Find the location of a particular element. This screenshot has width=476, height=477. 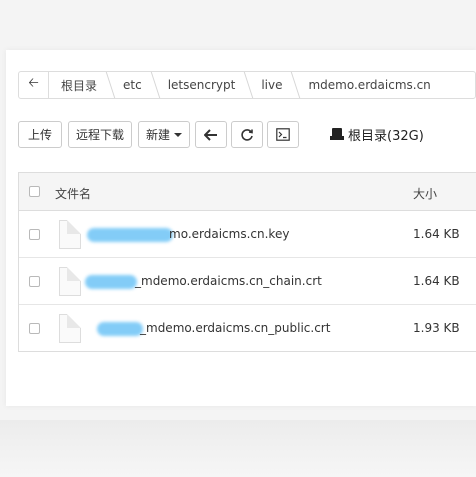

back-button is located at coordinates (211, 134).